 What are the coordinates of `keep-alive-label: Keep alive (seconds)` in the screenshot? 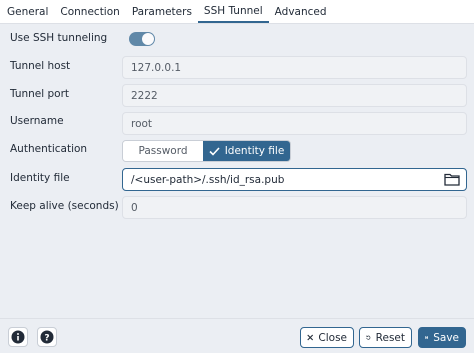 It's located at (64, 206).